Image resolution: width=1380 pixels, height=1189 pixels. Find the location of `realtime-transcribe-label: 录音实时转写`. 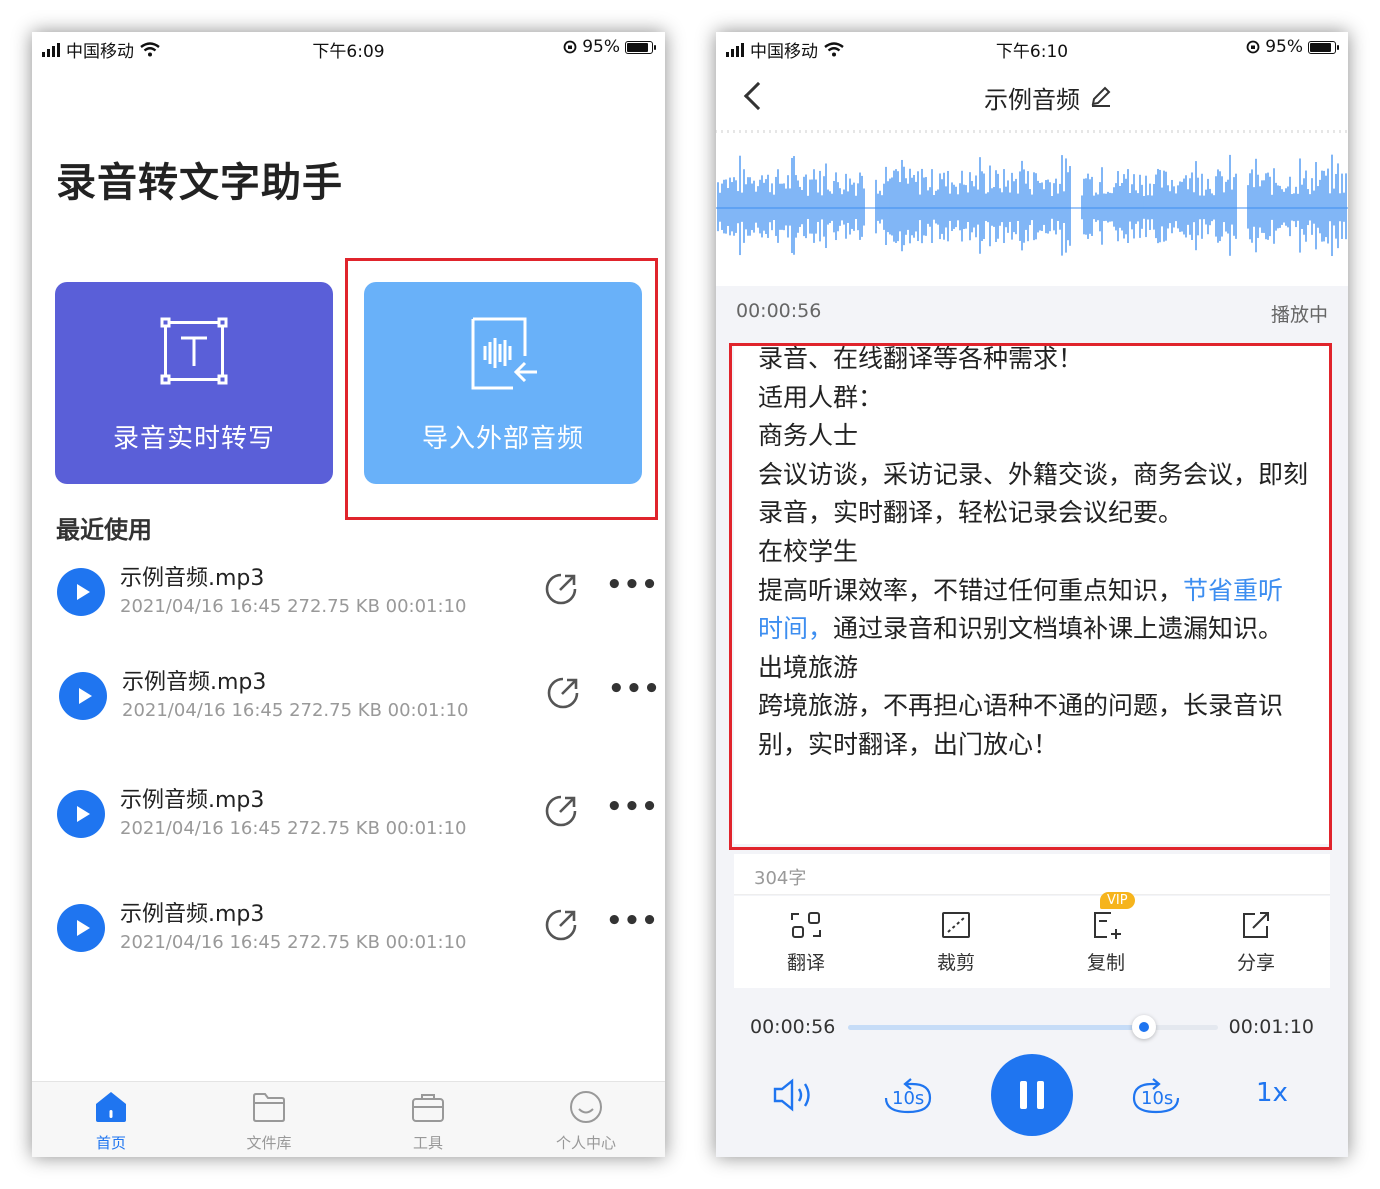

realtime-transcribe-label: 录音实时转写 is located at coordinates (193, 439).